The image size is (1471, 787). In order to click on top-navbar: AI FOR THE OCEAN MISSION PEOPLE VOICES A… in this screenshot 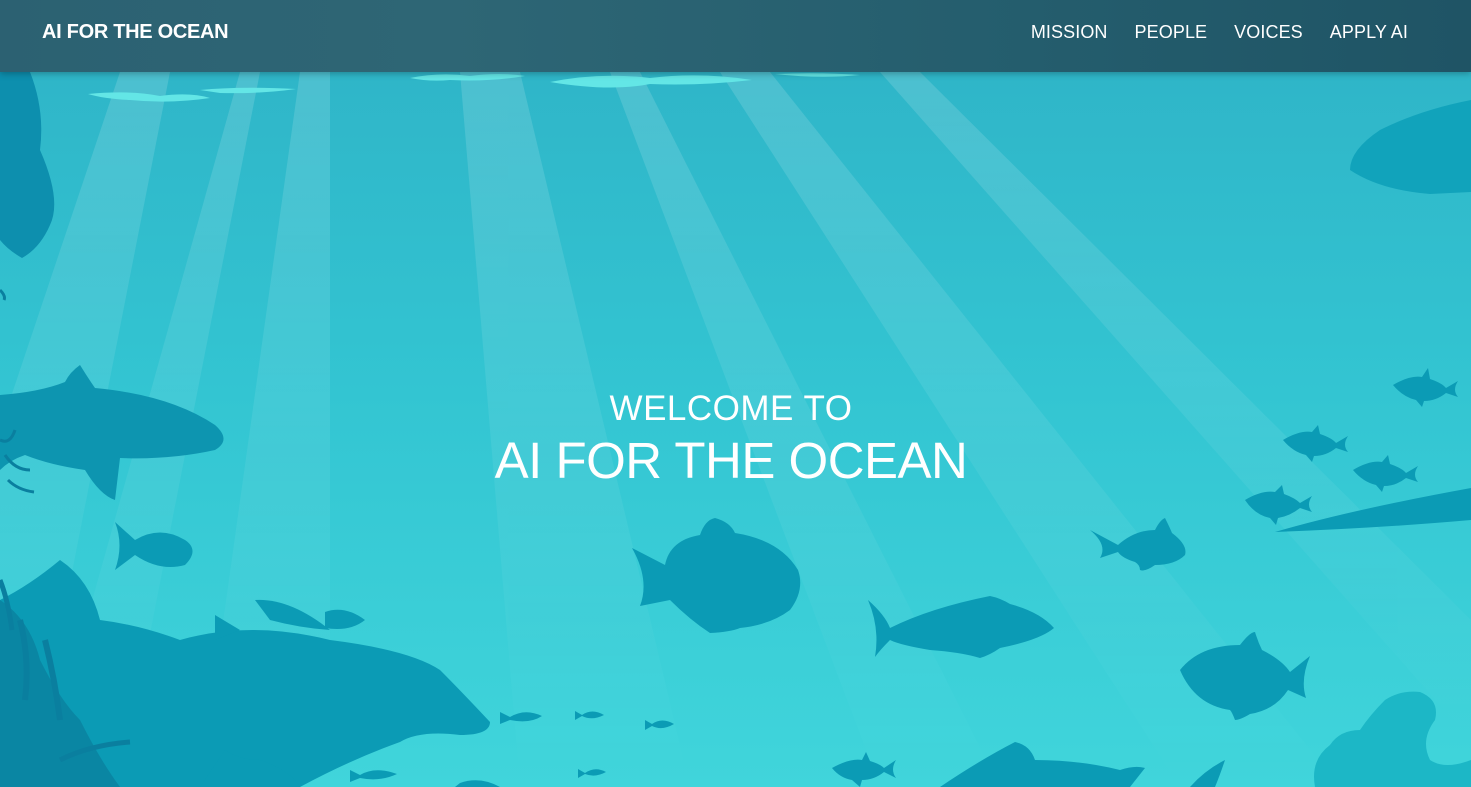, I will do `click(735, 36)`.